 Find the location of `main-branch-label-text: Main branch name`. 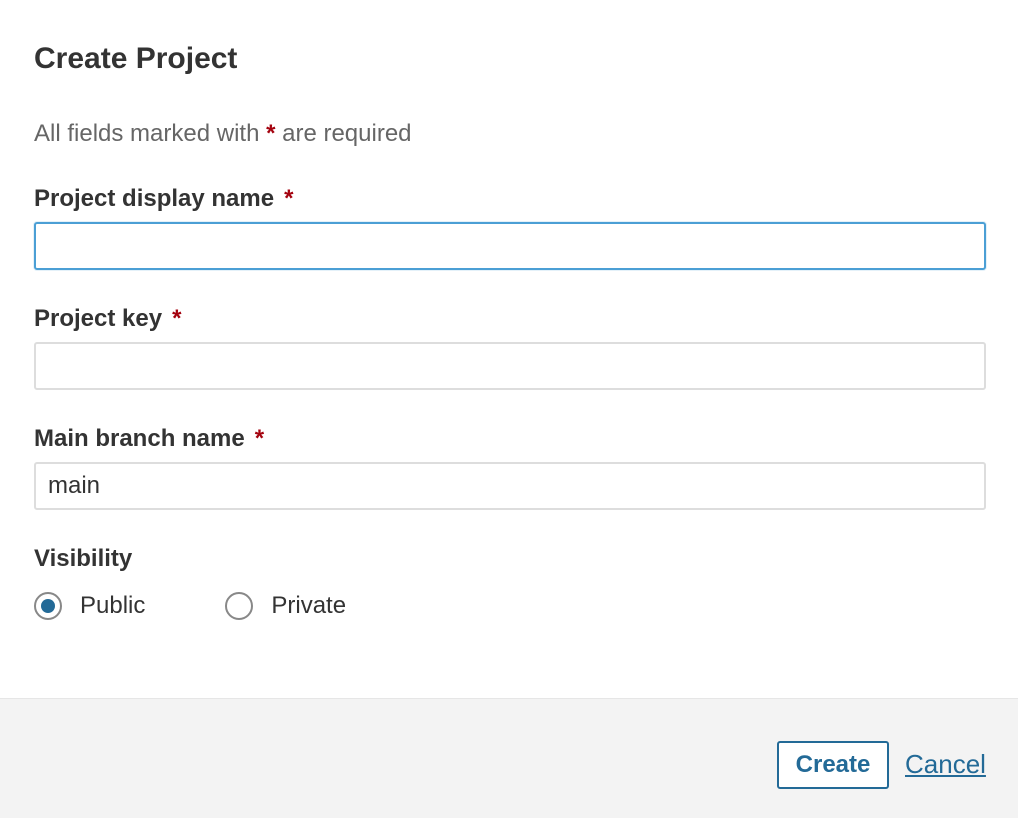

main-branch-label-text: Main branch name is located at coordinates (139, 438).